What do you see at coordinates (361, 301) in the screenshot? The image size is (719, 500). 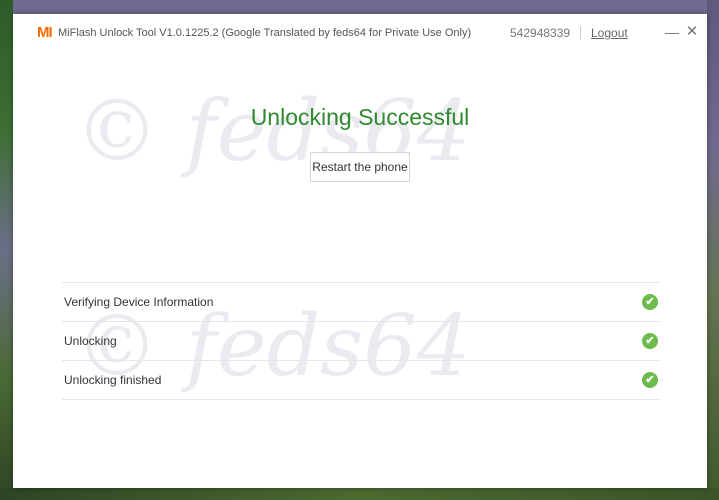 I see `step-row-verifying: Verifying Device Information ✔` at bounding box center [361, 301].